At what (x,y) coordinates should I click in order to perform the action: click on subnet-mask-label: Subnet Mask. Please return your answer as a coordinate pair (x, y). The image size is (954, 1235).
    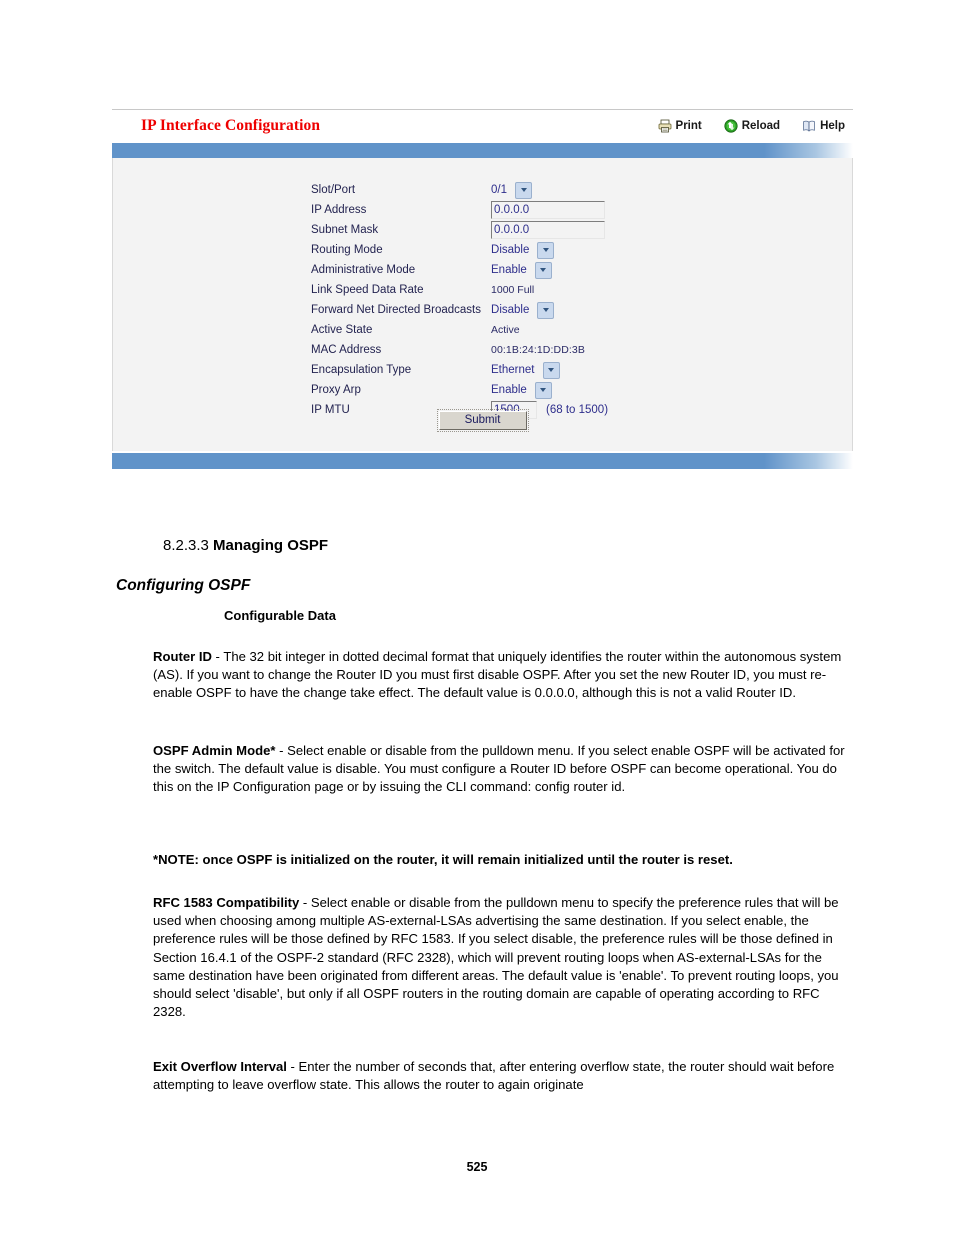
    Looking at the image, I should click on (345, 230).